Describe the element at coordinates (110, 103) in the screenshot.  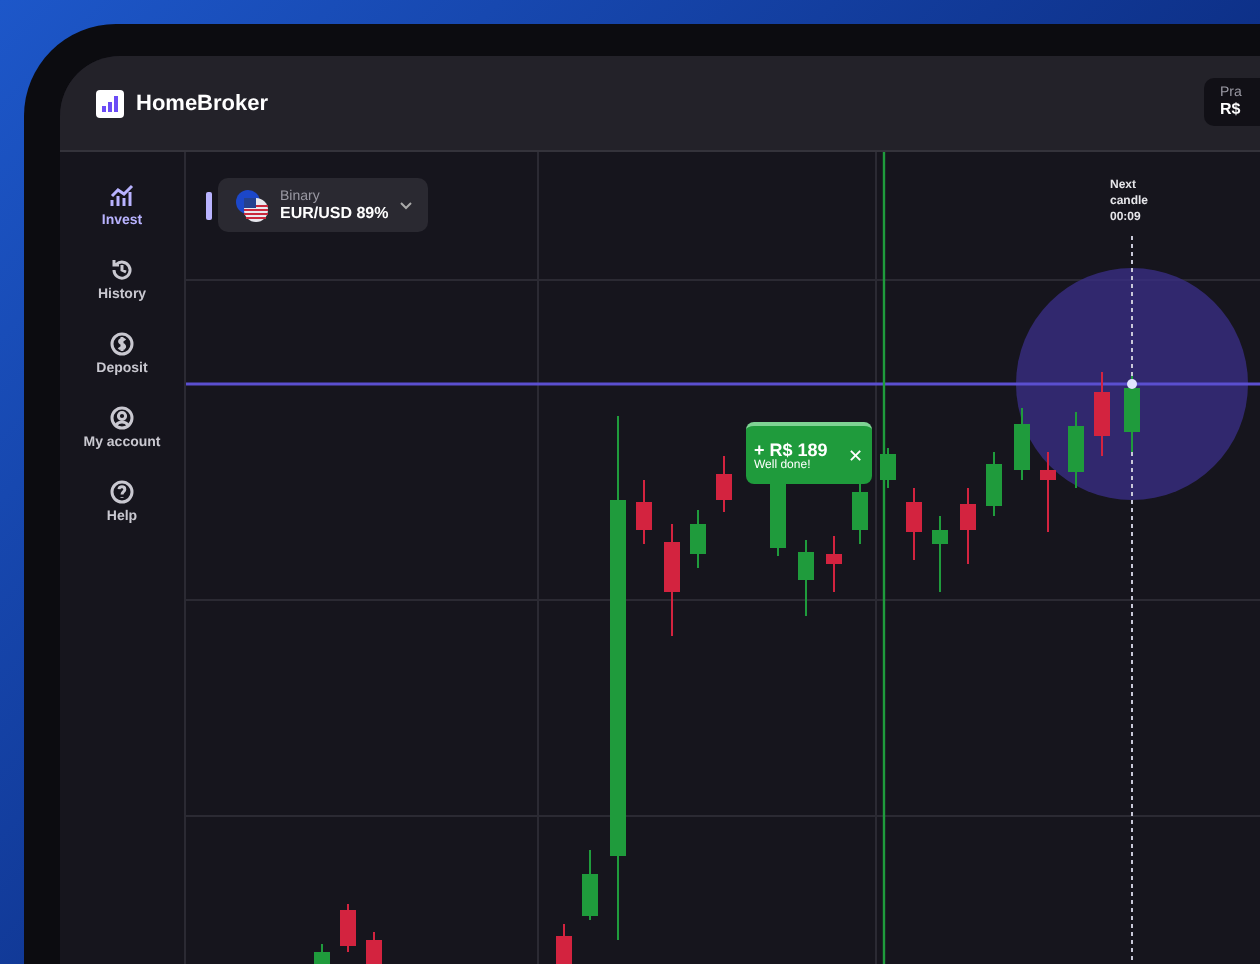
I see `logo-icon` at that location.